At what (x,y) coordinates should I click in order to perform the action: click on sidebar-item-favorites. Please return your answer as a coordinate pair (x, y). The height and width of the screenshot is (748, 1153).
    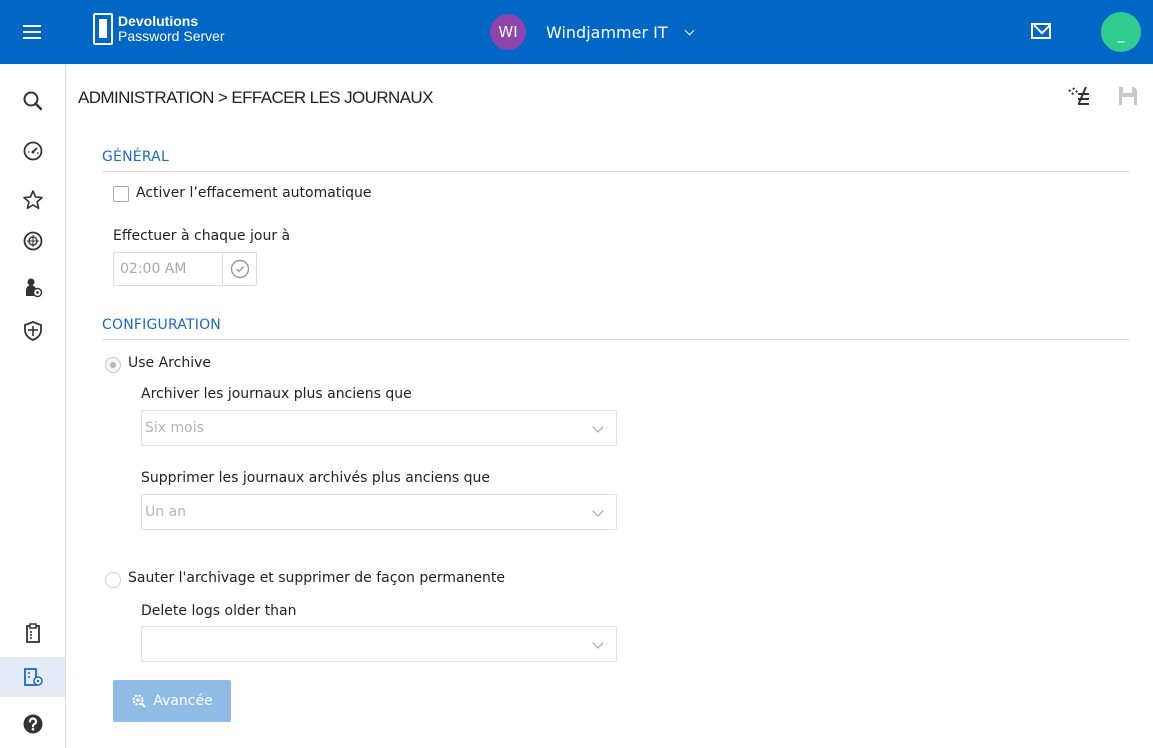
    Looking at the image, I should click on (32, 200).